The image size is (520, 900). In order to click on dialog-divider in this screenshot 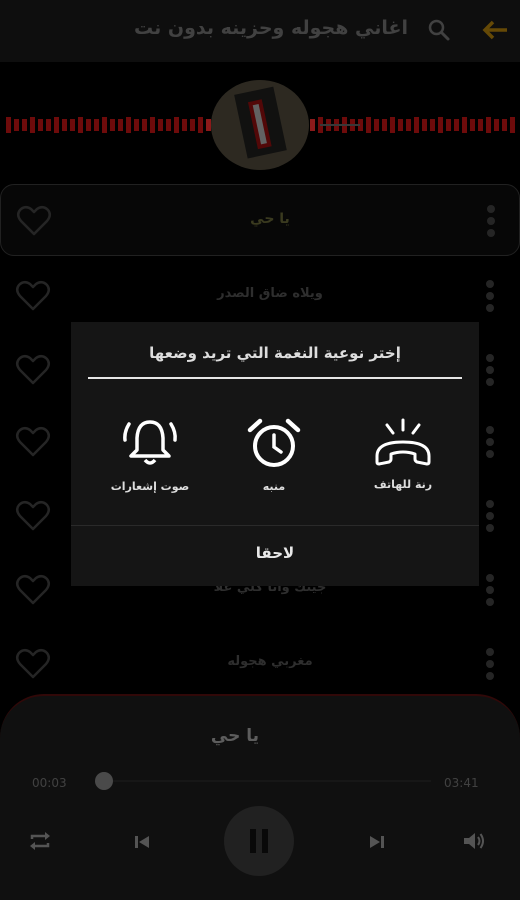, I will do `click(275, 378)`.